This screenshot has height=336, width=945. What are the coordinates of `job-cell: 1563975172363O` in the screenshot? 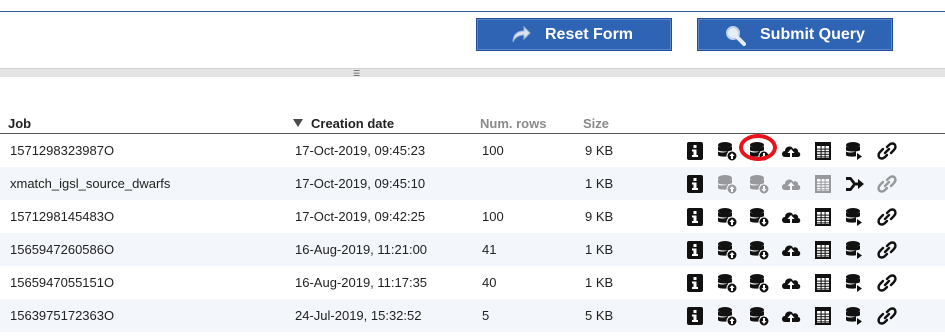 It's located at (62, 315).